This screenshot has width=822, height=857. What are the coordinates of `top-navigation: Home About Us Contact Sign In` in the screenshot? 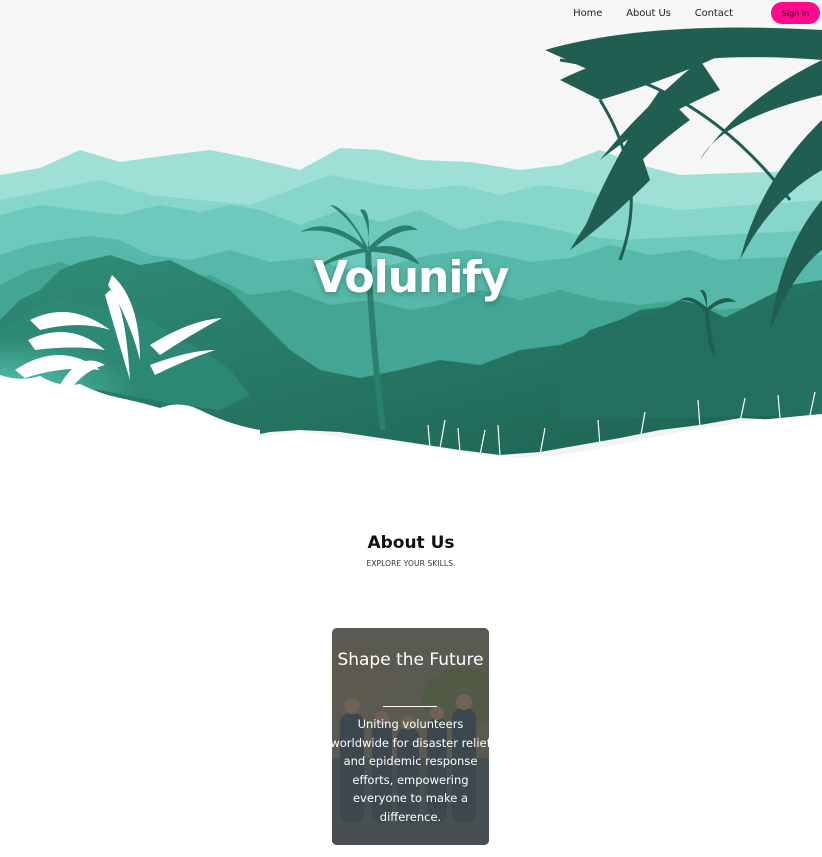 It's located at (411, 13).